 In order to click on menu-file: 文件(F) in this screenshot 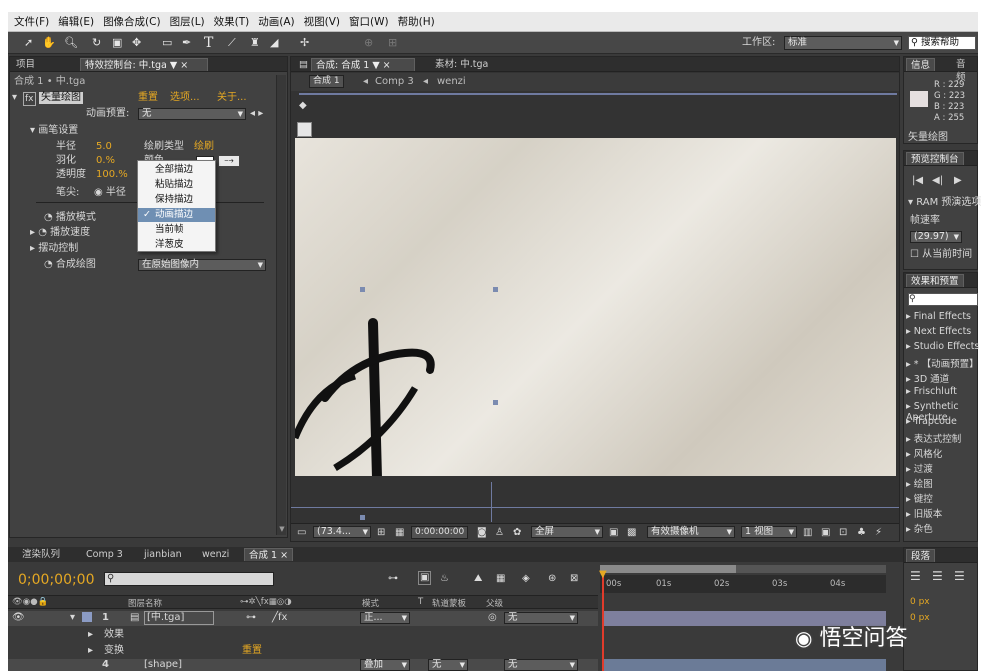, I will do `click(34, 21)`.